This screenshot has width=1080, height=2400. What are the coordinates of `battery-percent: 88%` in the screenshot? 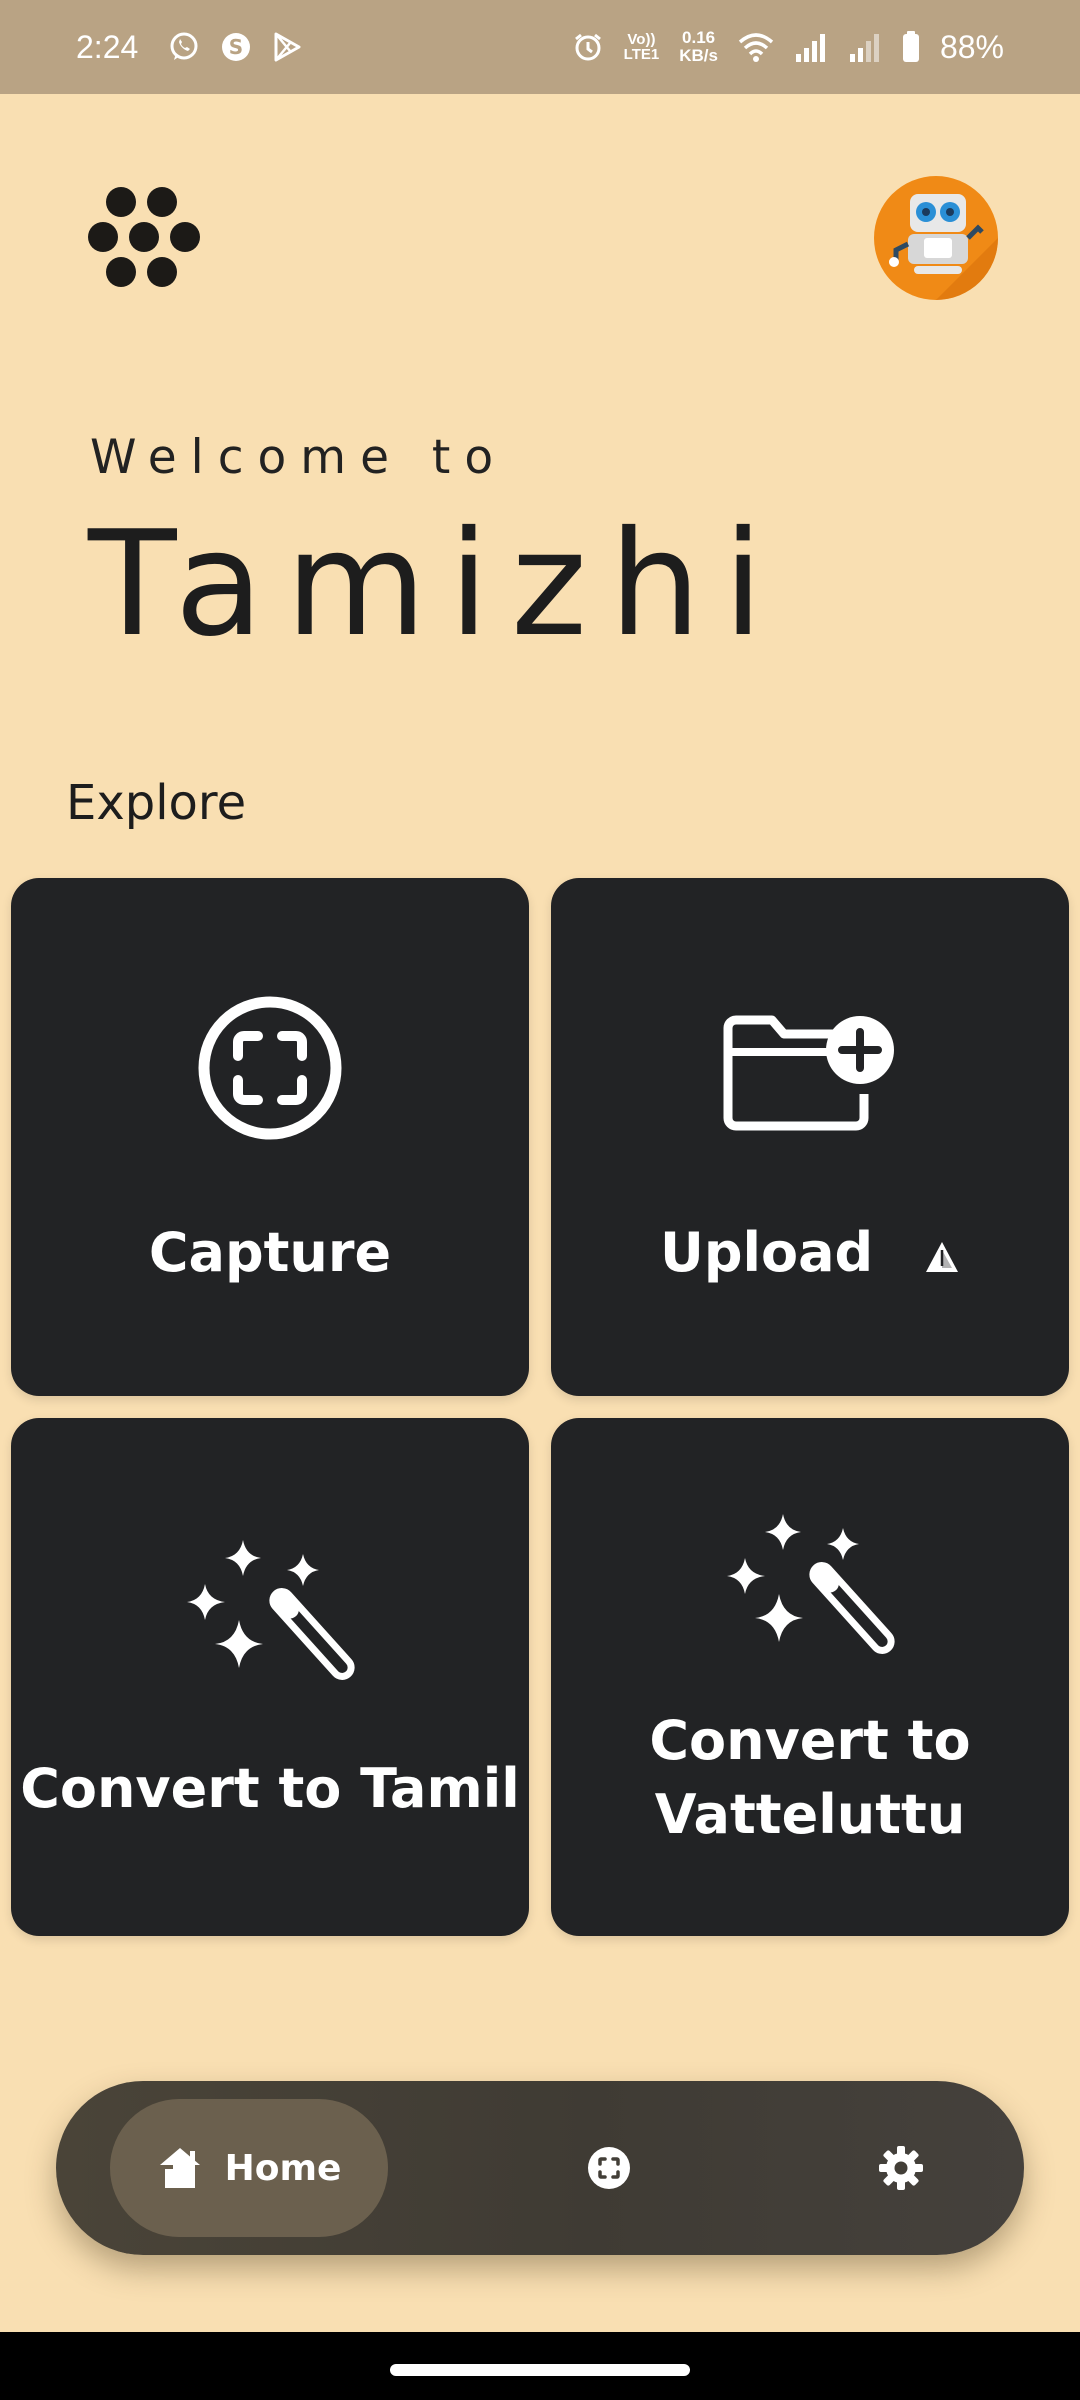 It's located at (971, 46).